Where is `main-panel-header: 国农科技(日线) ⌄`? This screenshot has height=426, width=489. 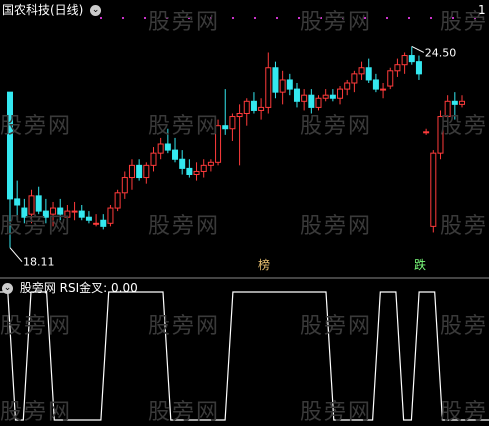 main-panel-header: 国农科技(日线) ⌄ is located at coordinates (52, 10).